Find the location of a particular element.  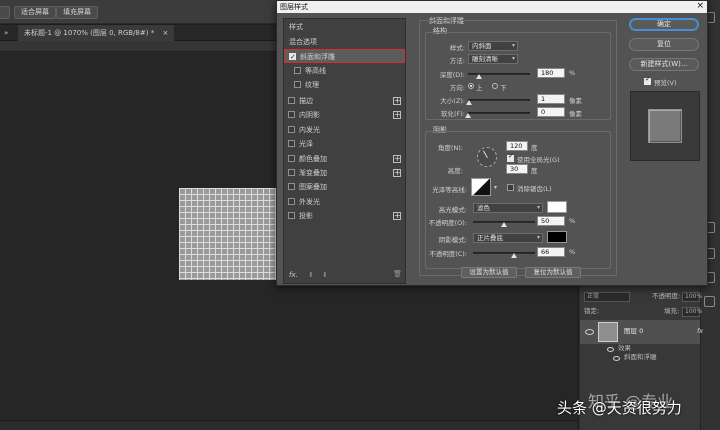

layer-name: 图层 0 is located at coordinates (633, 331).